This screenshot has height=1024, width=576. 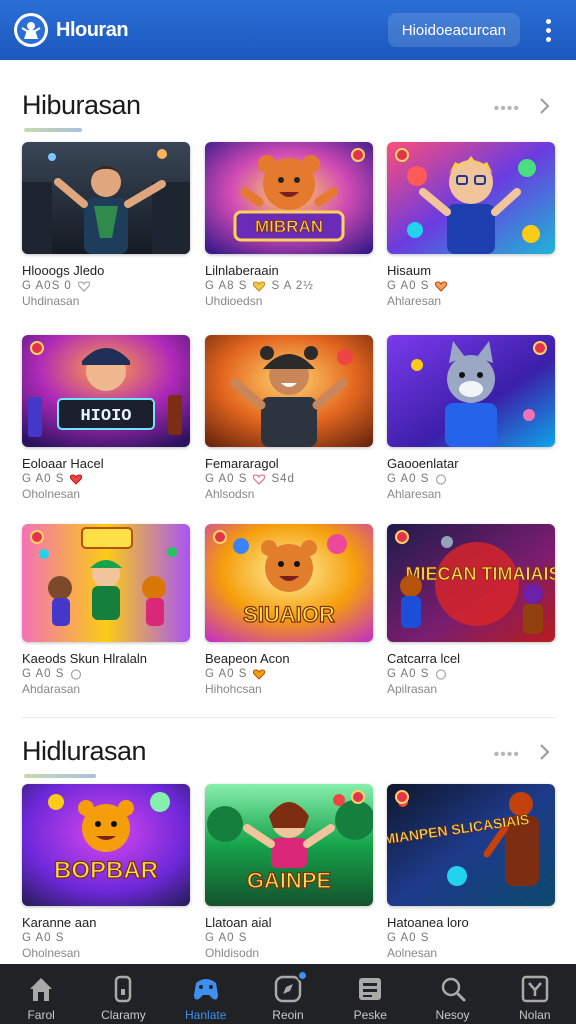 What do you see at coordinates (233, 689) in the screenshot?
I see `game-category: Hihohcsan` at bounding box center [233, 689].